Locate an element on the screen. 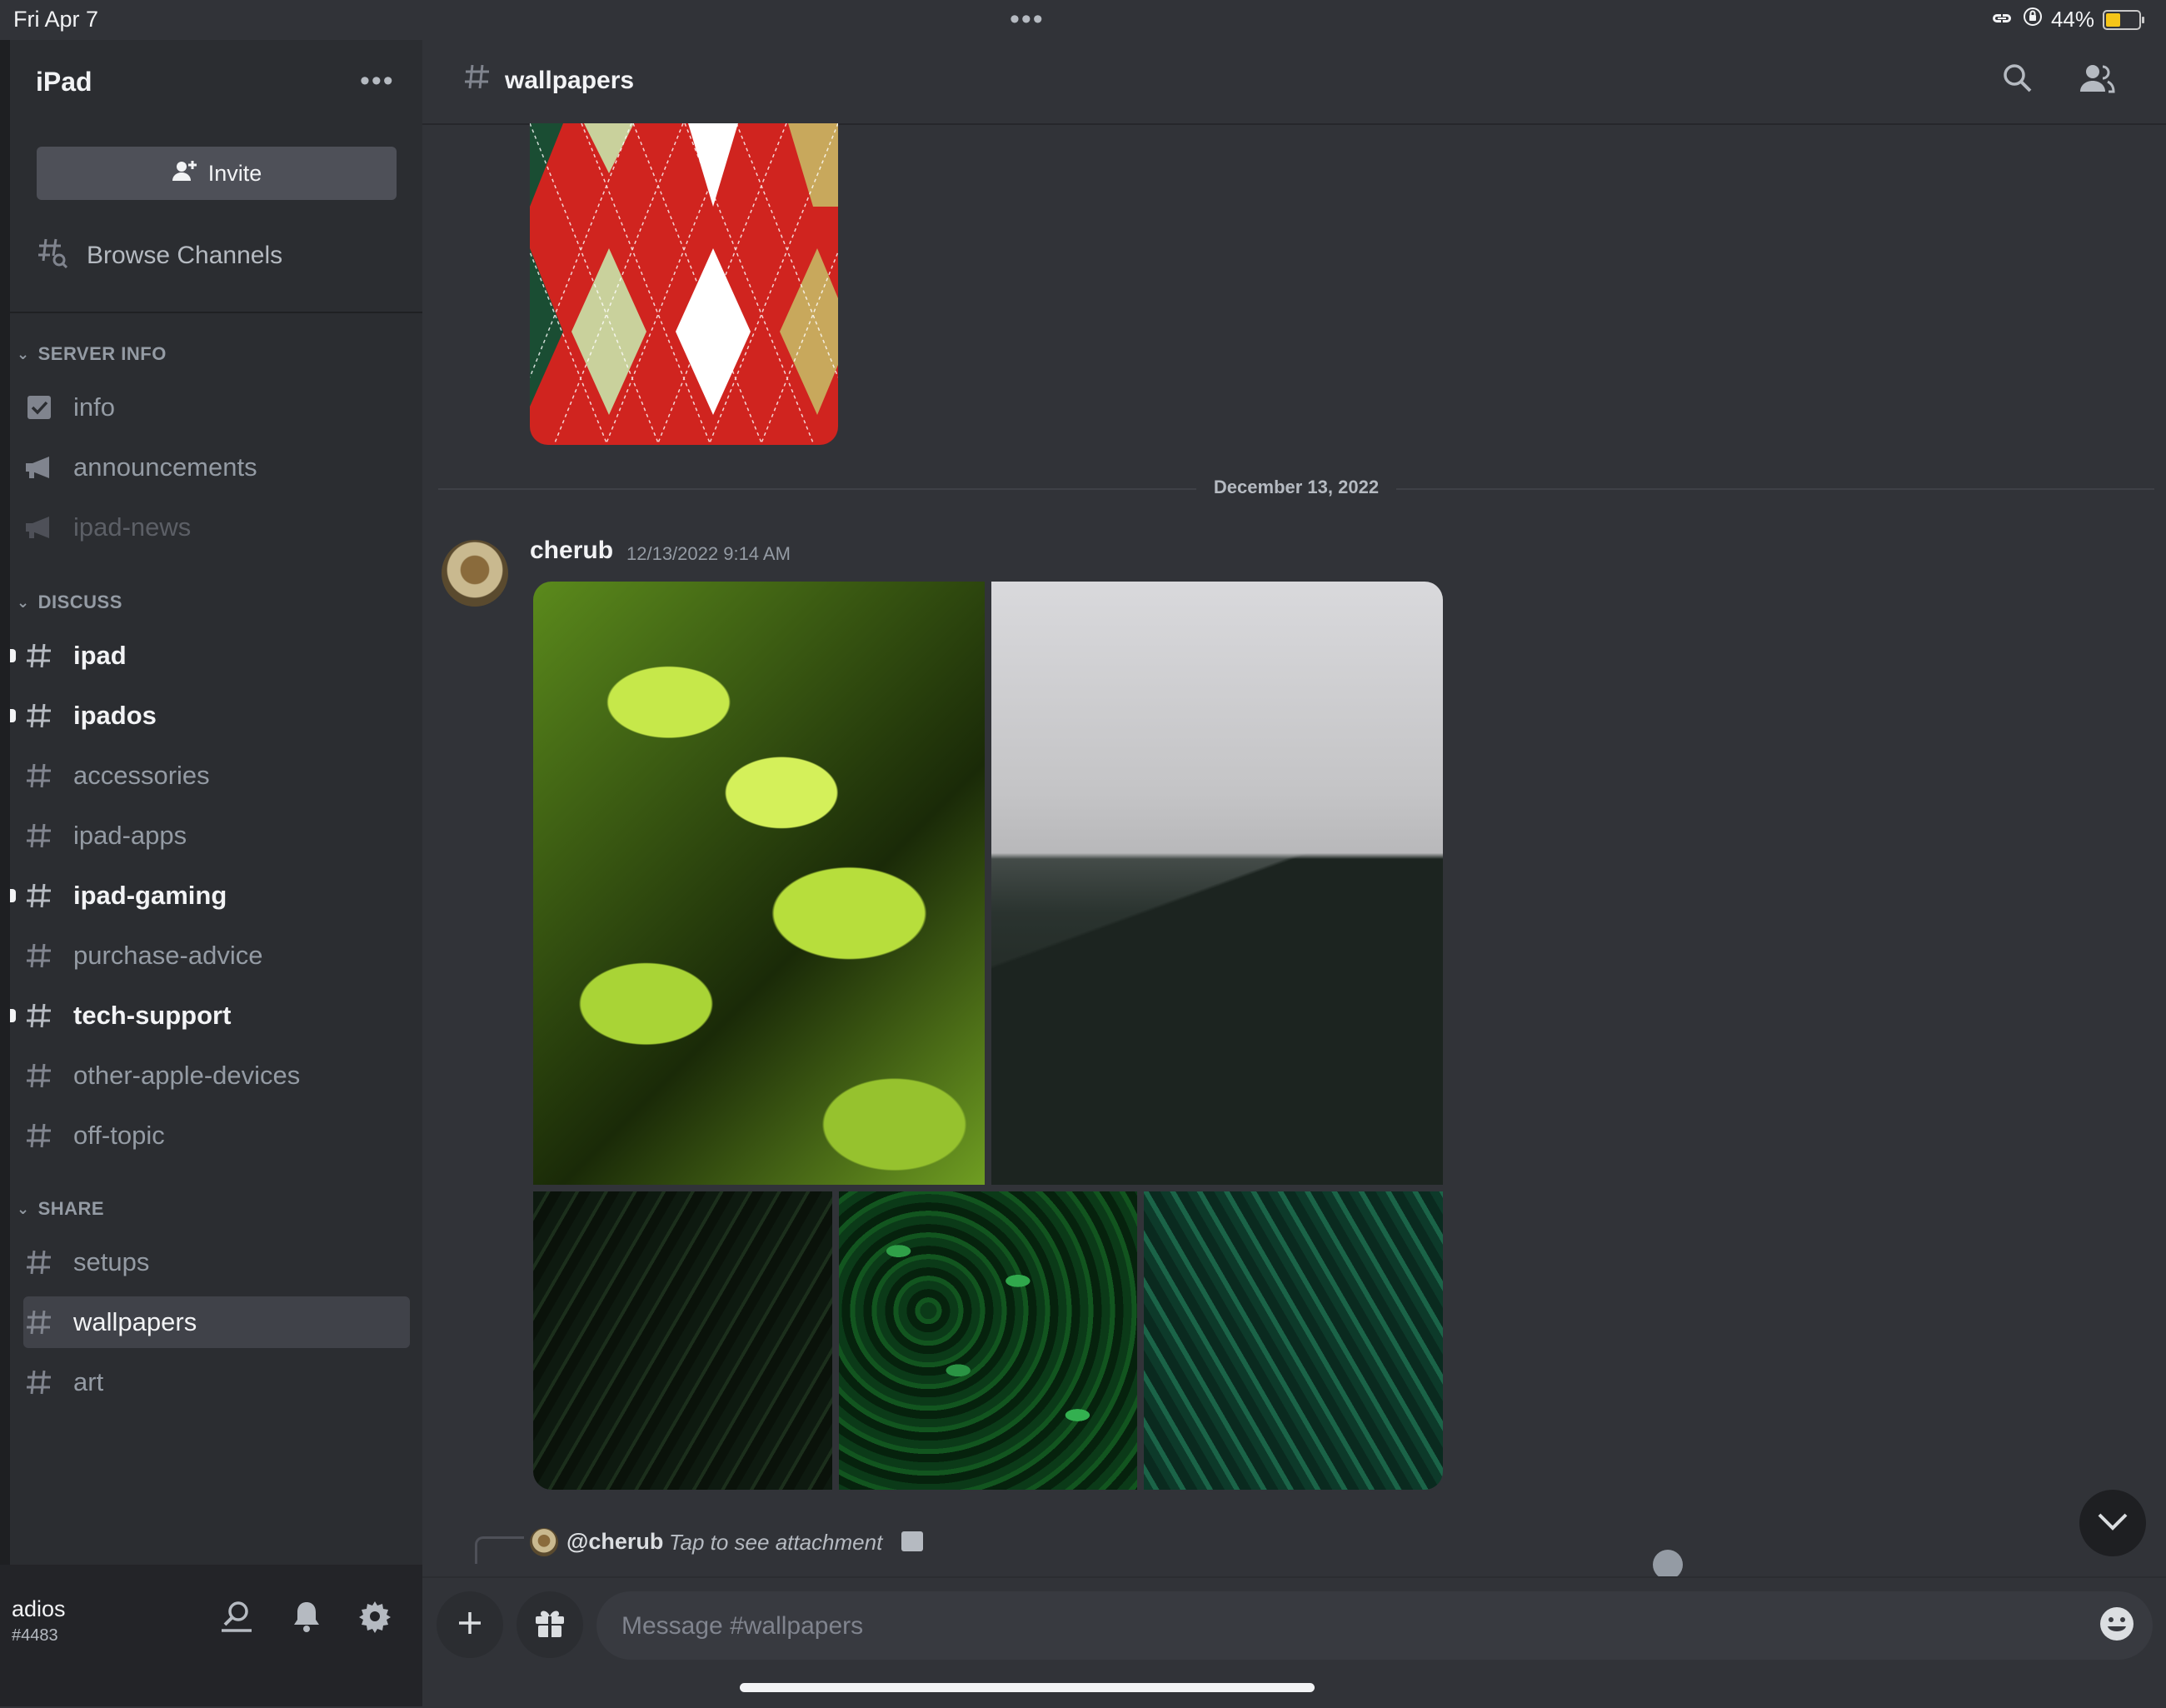 This screenshot has width=2166, height=1708. assistive-touch-dot is located at coordinates (1668, 1565).